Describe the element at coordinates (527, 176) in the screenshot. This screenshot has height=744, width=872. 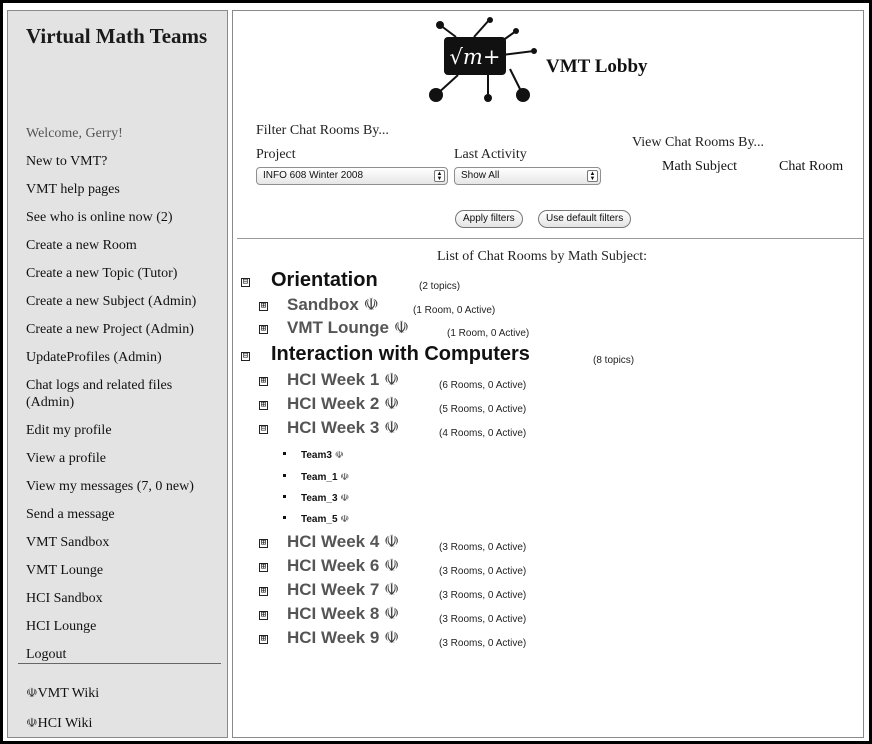
I see `last-activity-select: Show All ▲ ▼` at that location.